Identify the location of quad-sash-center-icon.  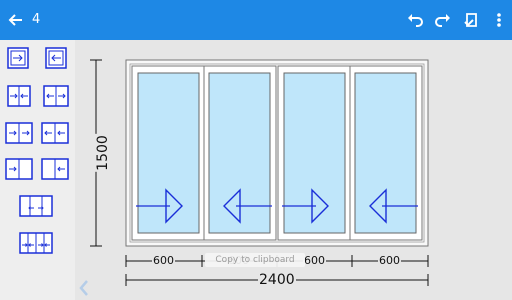
(36, 243).